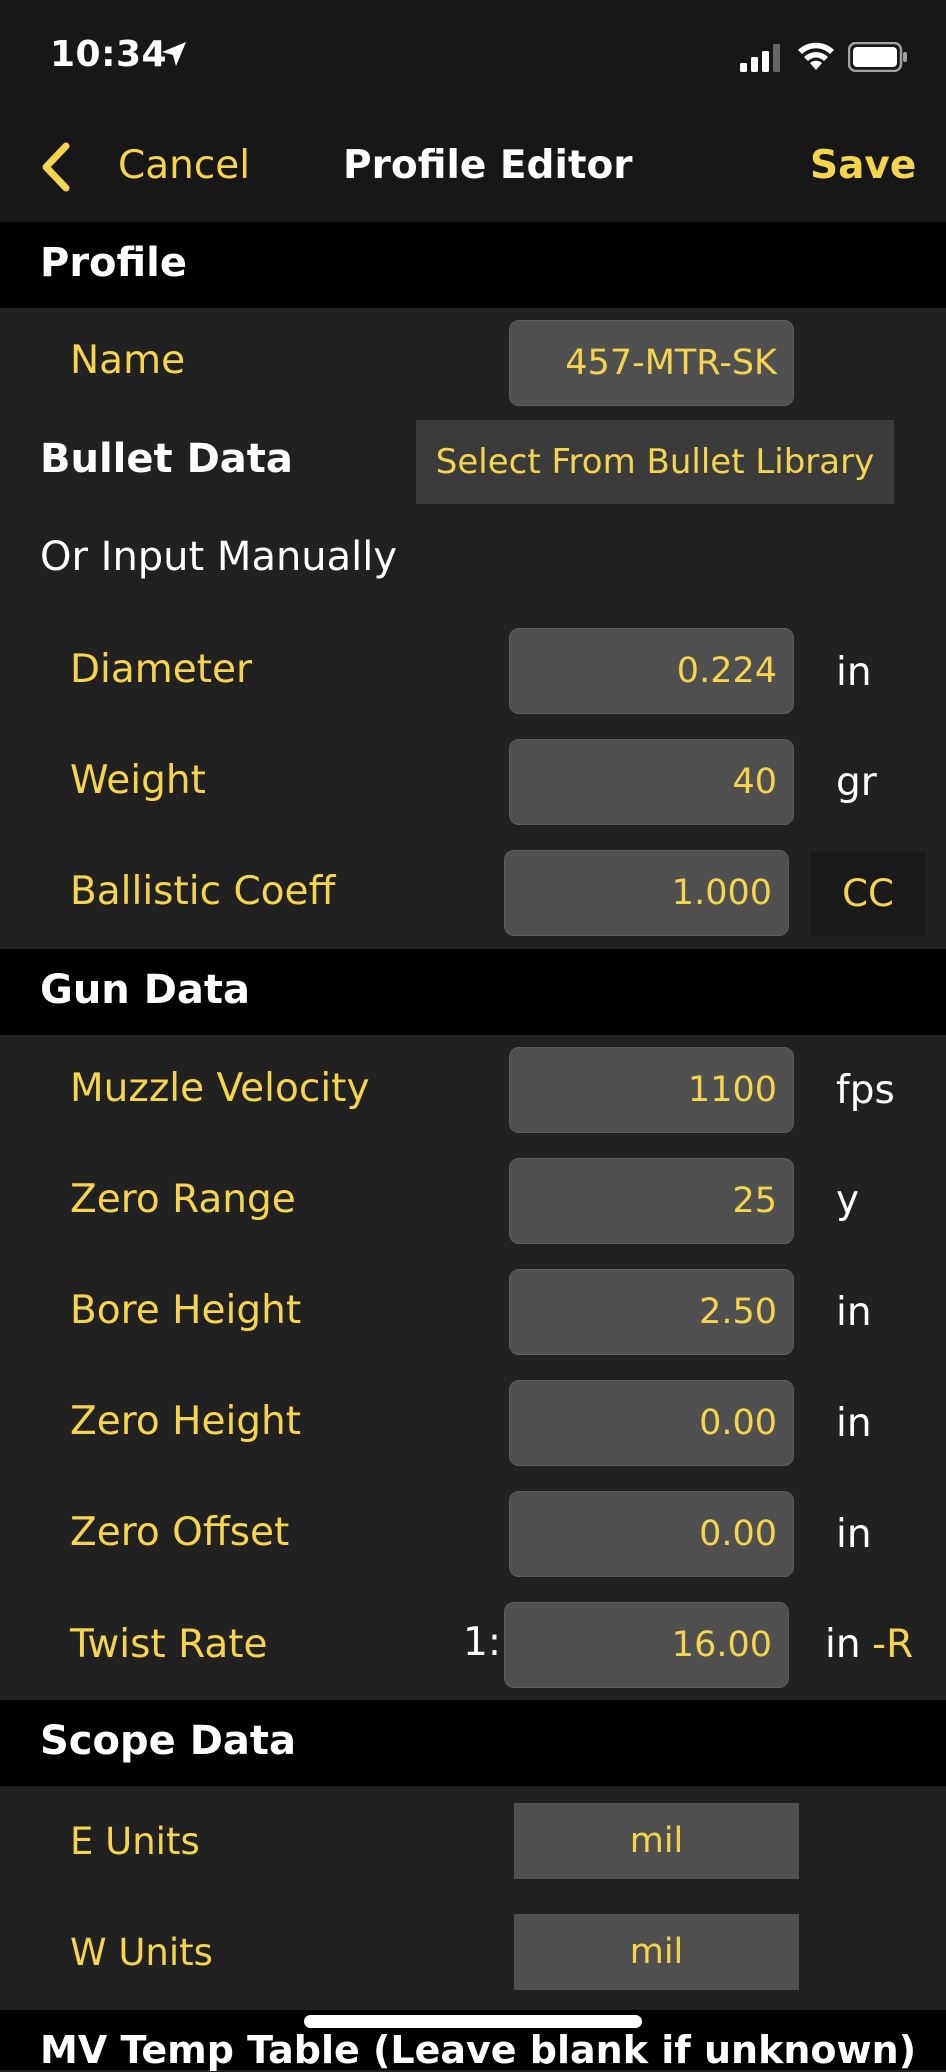 Image resolution: width=946 pixels, height=2072 pixels. I want to click on scope-data-section-header: Scope Data, so click(473, 1743).